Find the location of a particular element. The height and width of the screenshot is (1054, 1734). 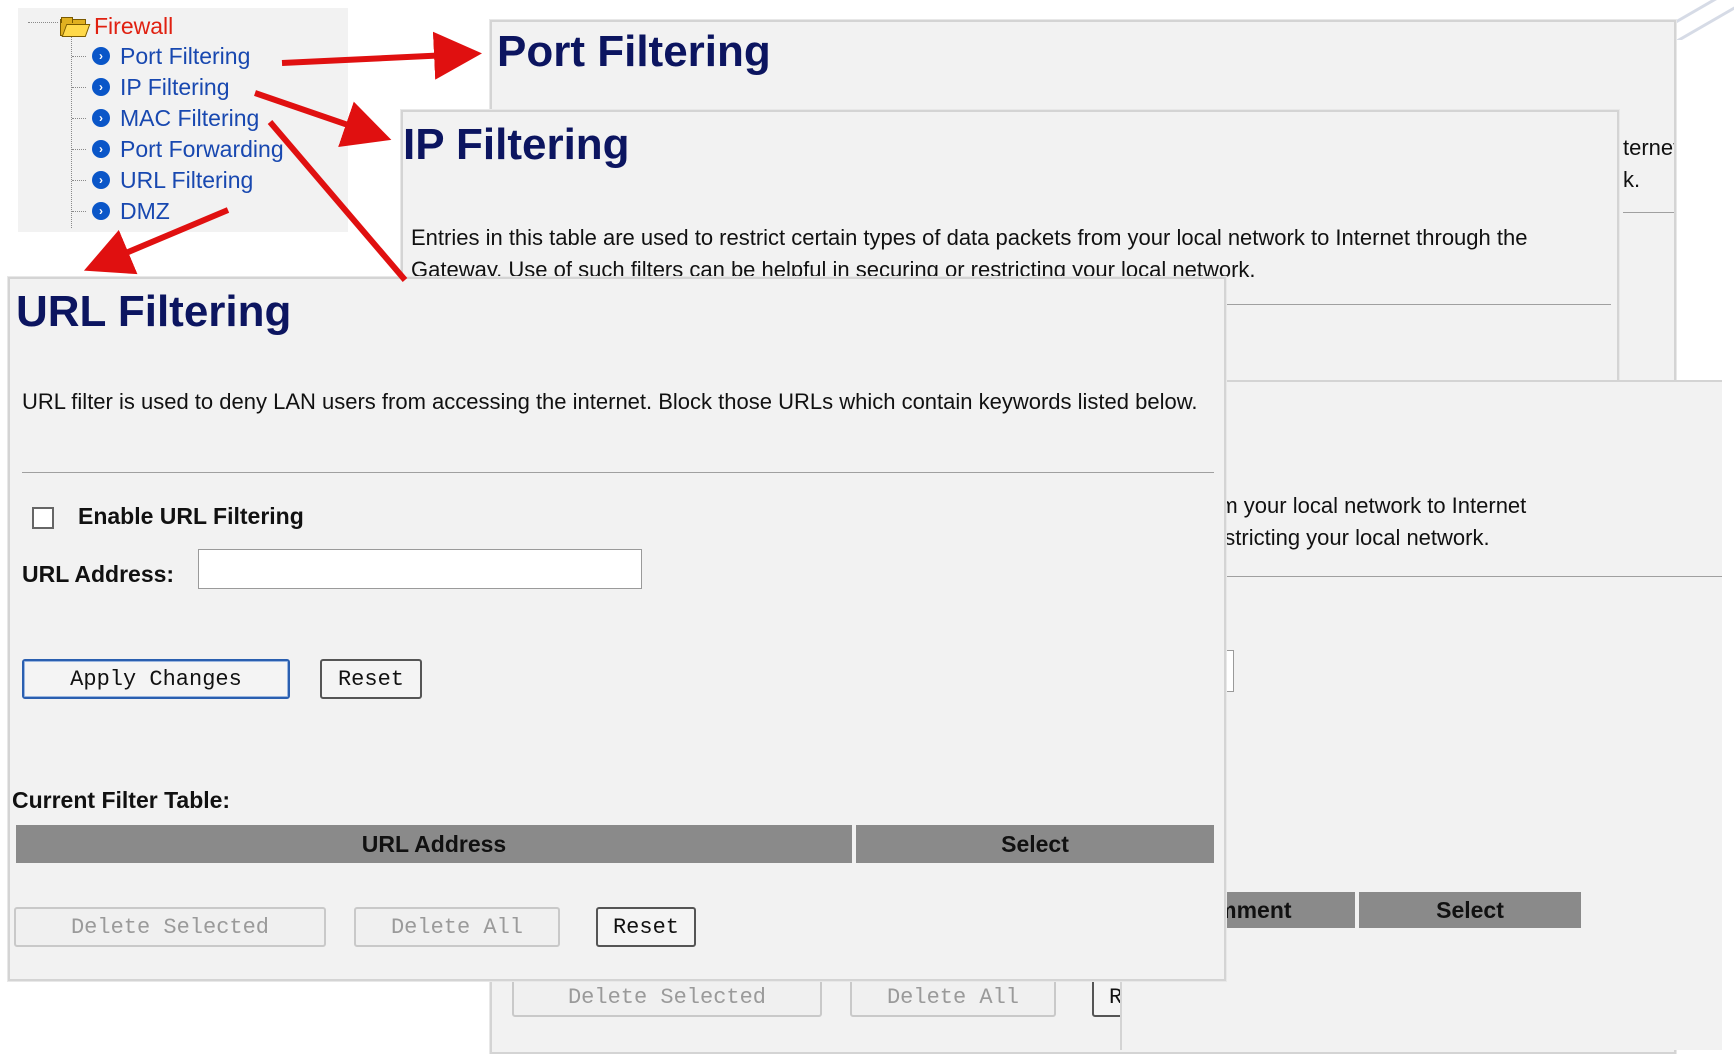

arrow-url-filtering is located at coordinates (156, 241).